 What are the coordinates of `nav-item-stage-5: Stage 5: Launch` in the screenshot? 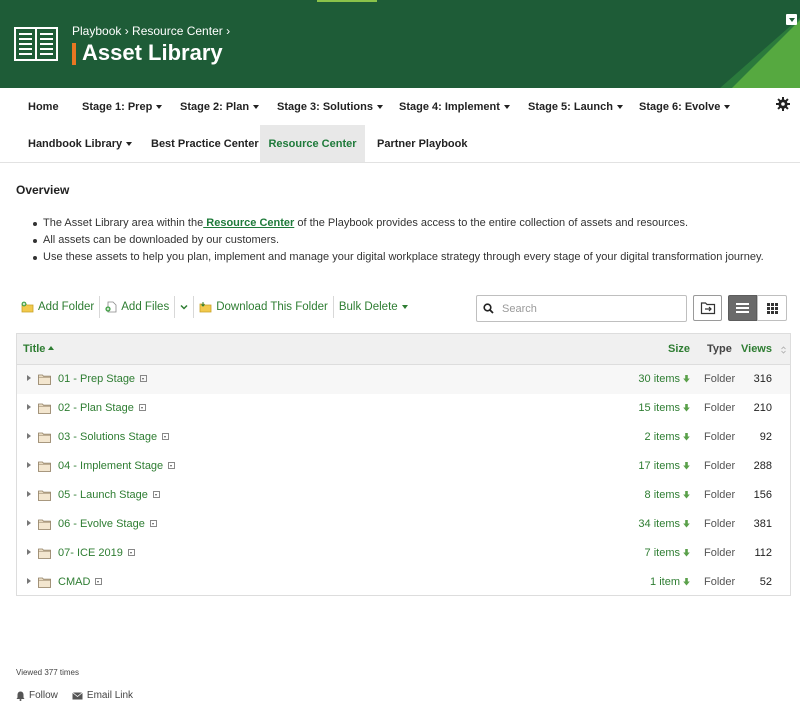 It's located at (575, 106).